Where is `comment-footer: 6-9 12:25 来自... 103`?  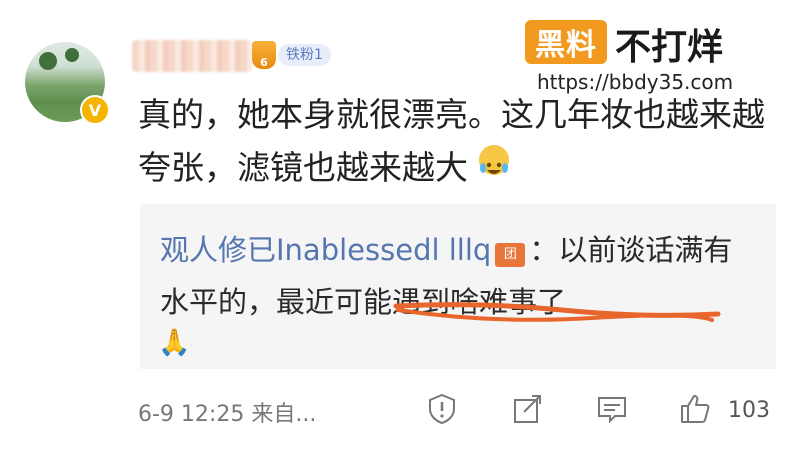
comment-footer: 6-9 12:25 来自... 103 is located at coordinates (463, 412).